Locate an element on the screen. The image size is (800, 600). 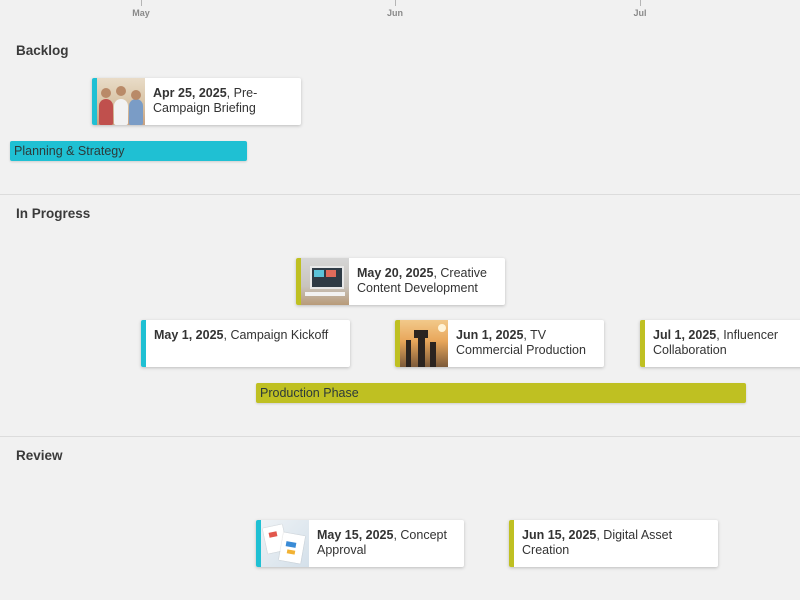
axis-month-label: Jun is located at coordinates (394, 13).